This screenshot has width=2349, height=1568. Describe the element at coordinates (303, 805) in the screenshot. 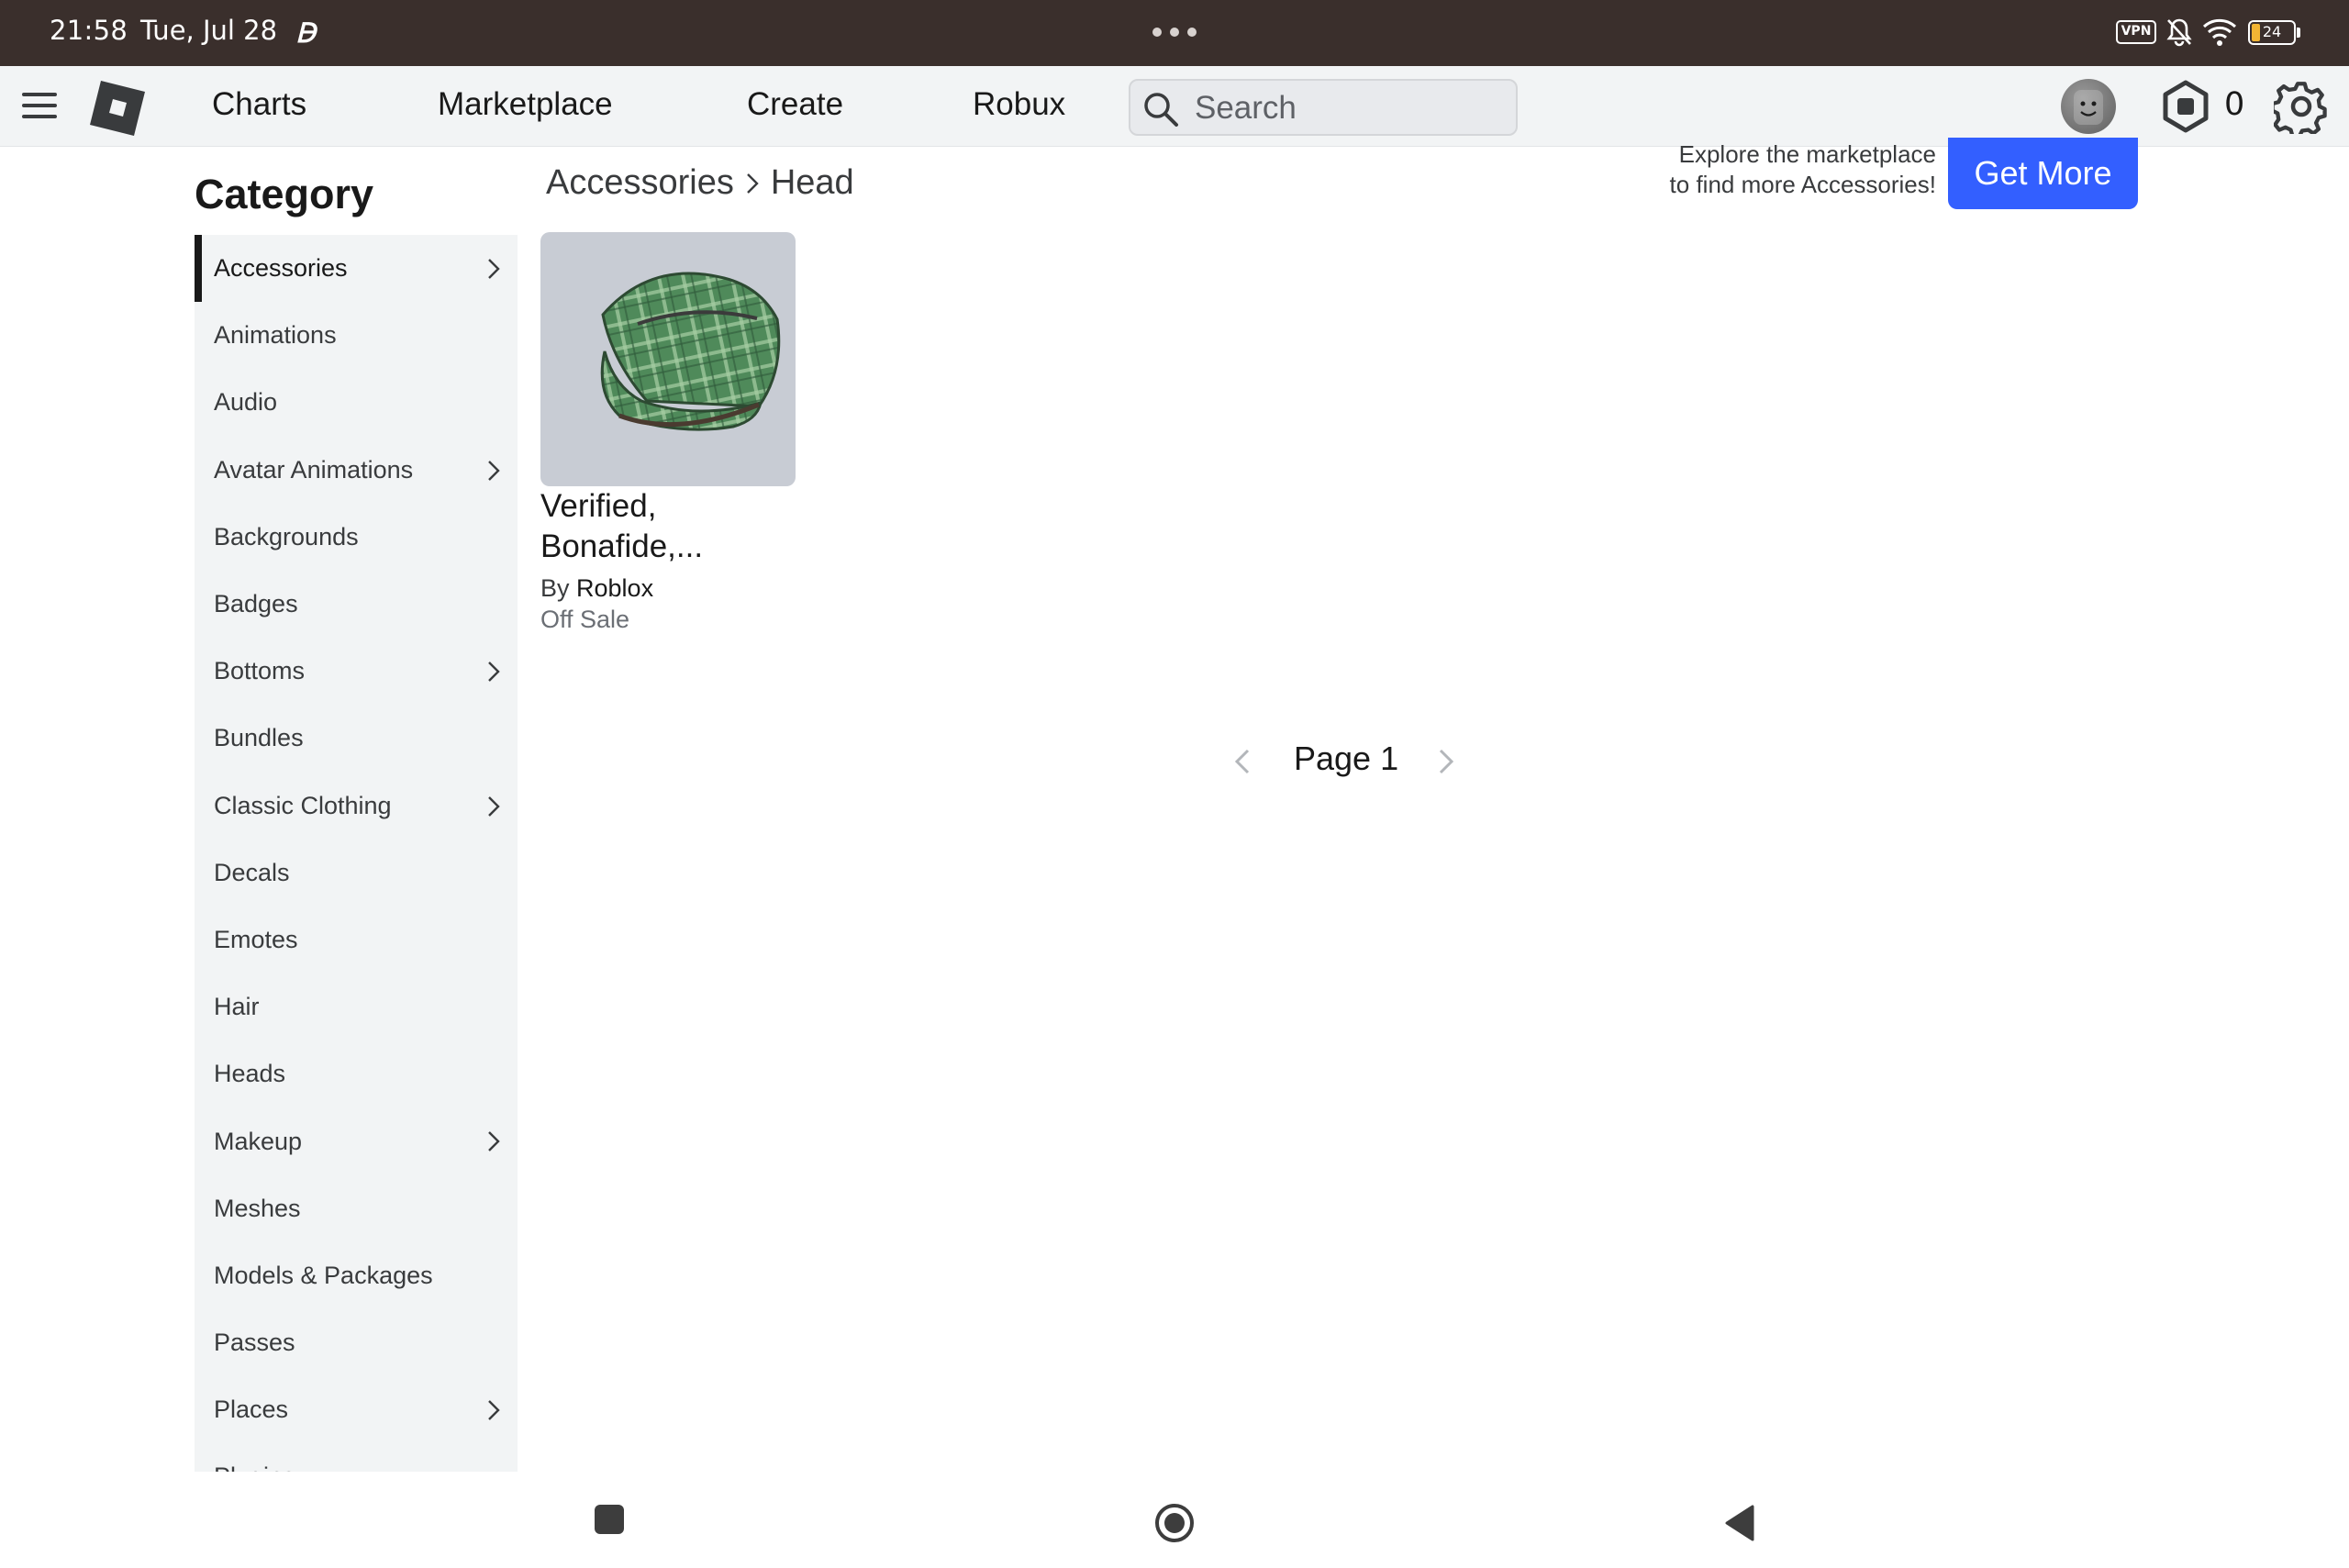

I see `sidebar-item-label: Classic Clothing` at that location.